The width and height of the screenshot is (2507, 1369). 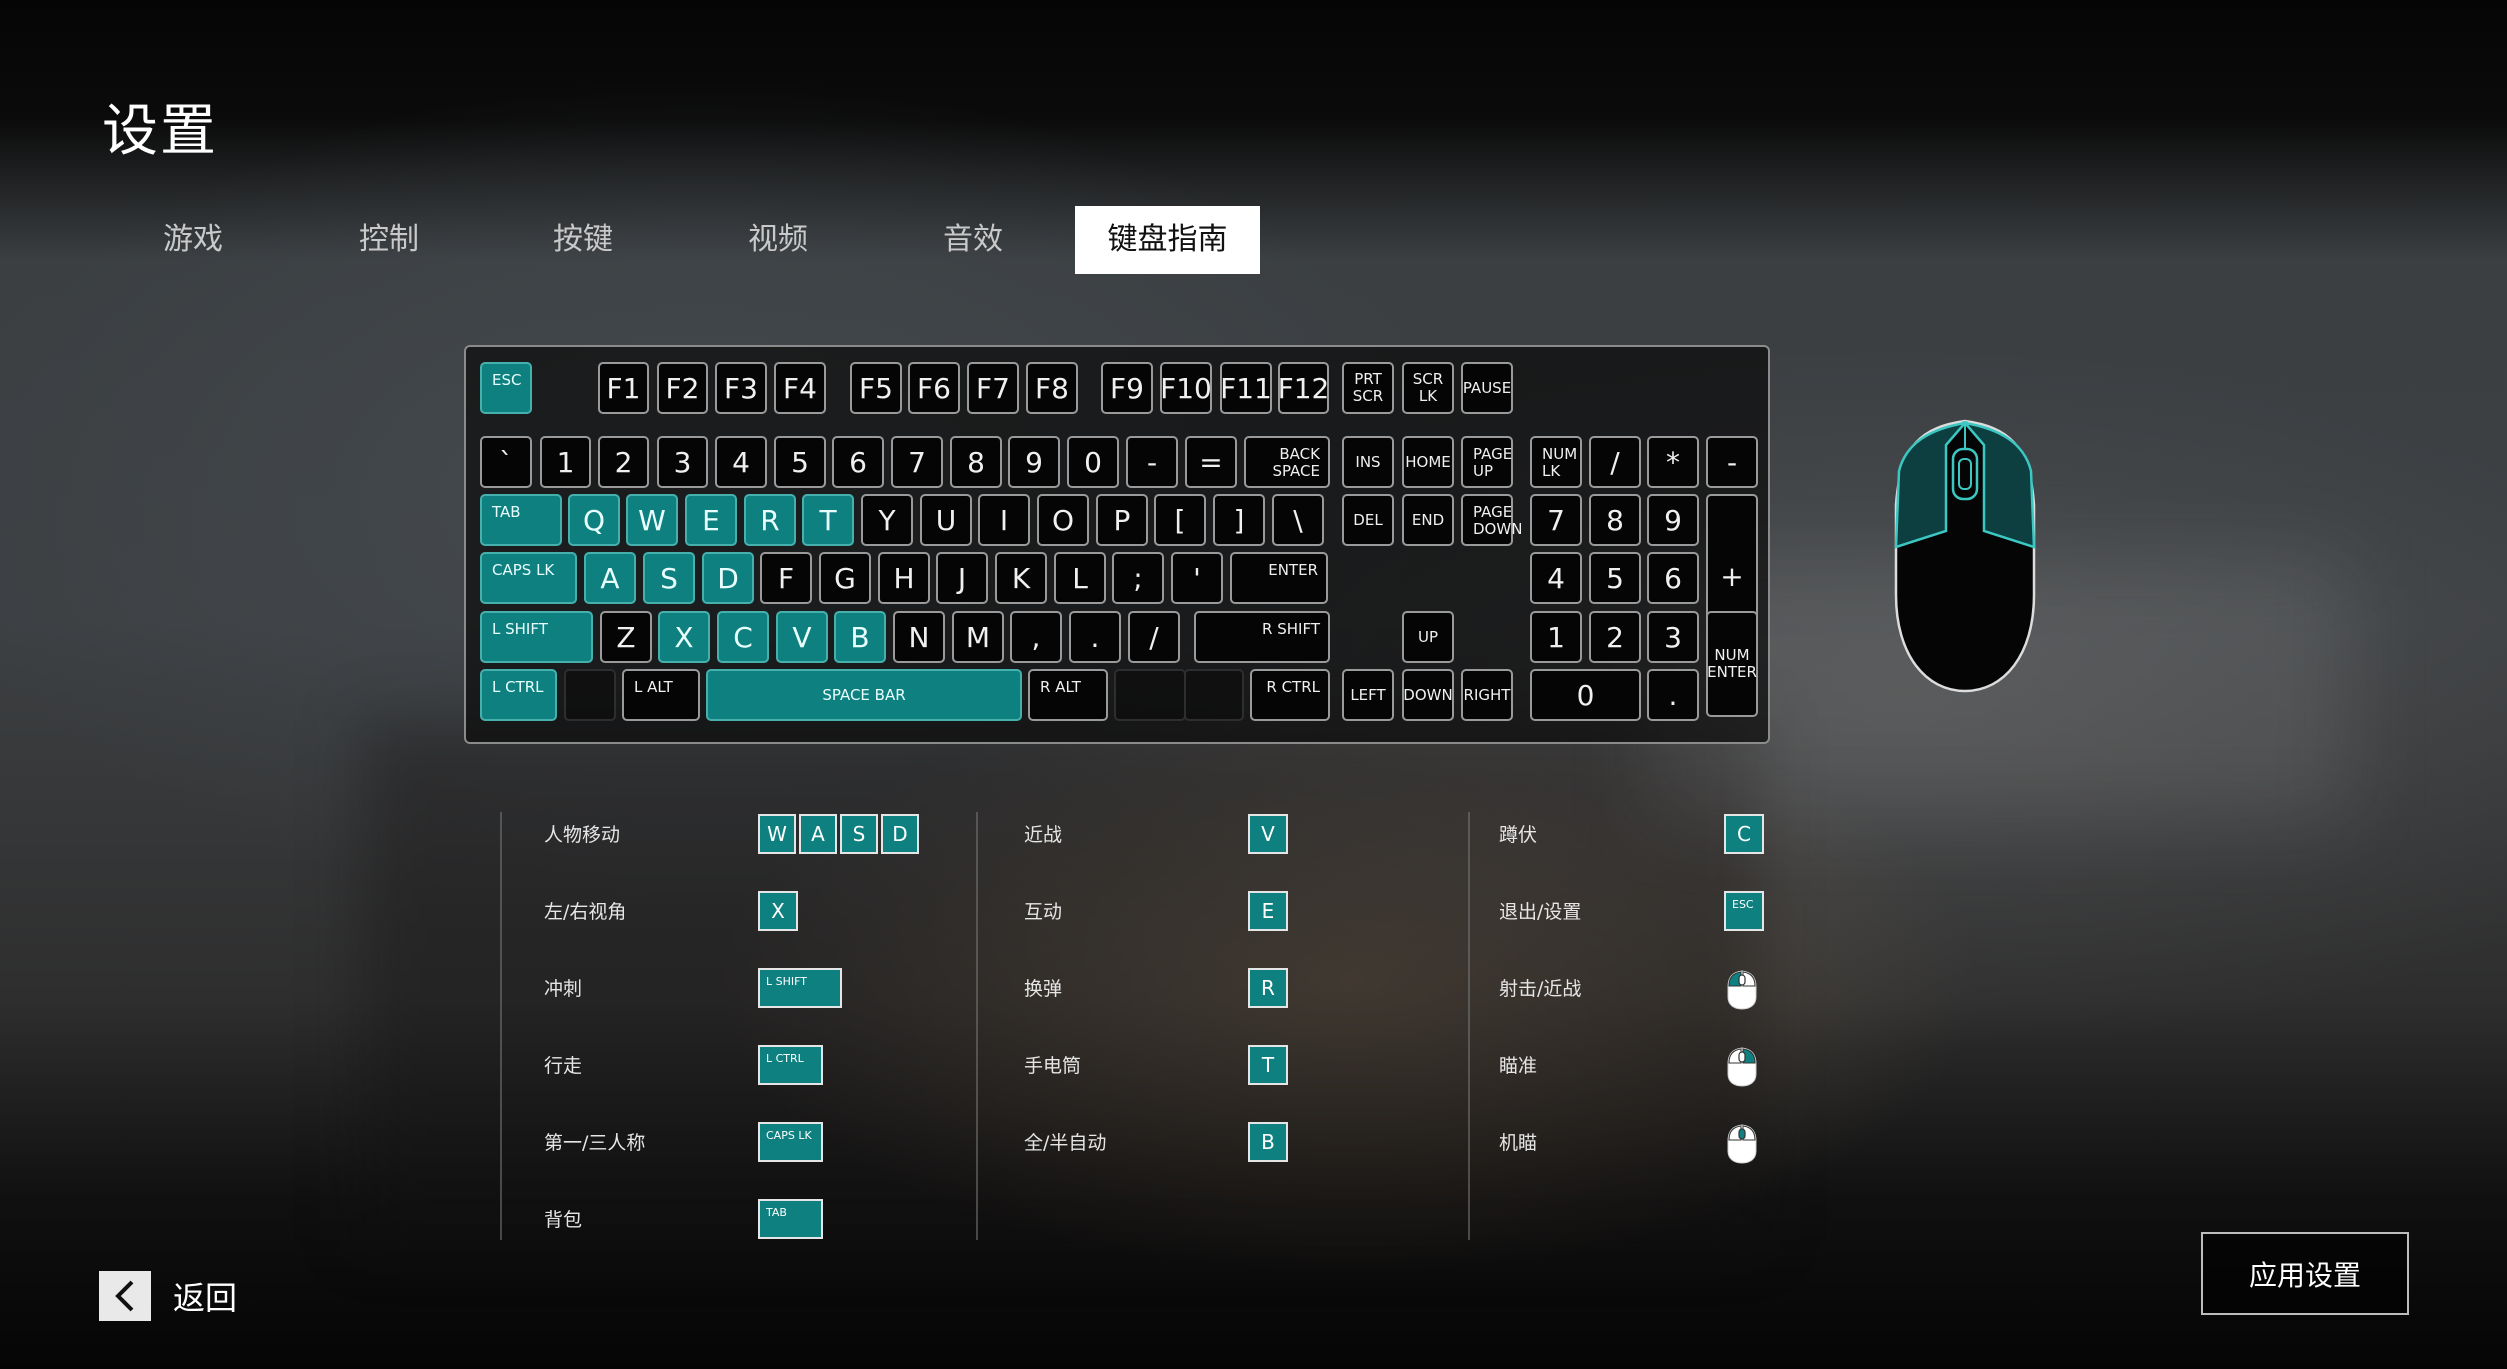 What do you see at coordinates (724, 1066) in the screenshot?
I see `guide-row: 行走 L CTRL` at bounding box center [724, 1066].